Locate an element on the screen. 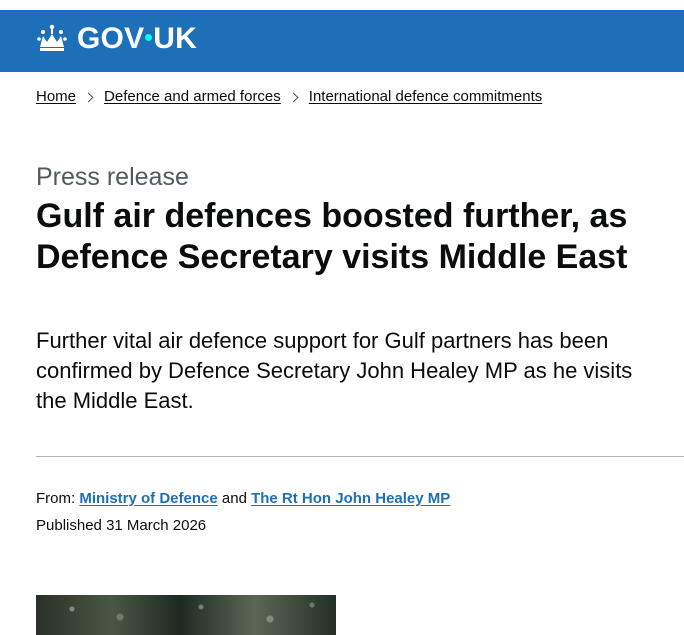  breadcrumb-home: Home is located at coordinates (56, 97).